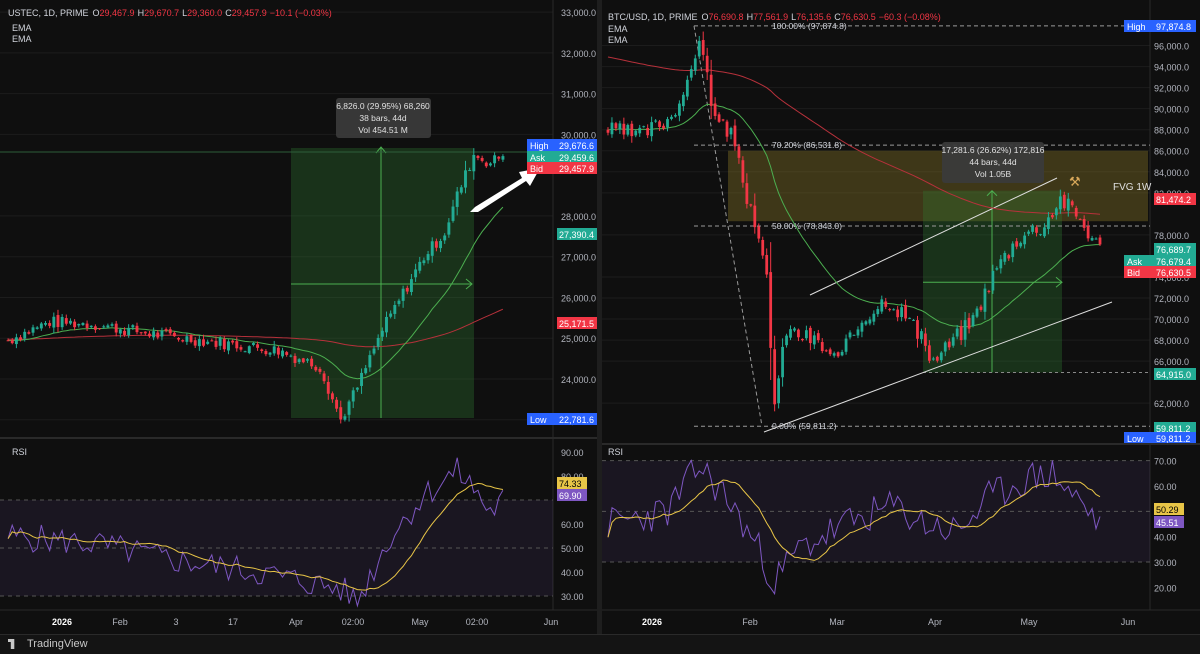 The width and height of the screenshot is (1200, 654). Describe the element at coordinates (301, 13) in the screenshot. I see `header-chg: −10.1 (−0.03%)` at that location.